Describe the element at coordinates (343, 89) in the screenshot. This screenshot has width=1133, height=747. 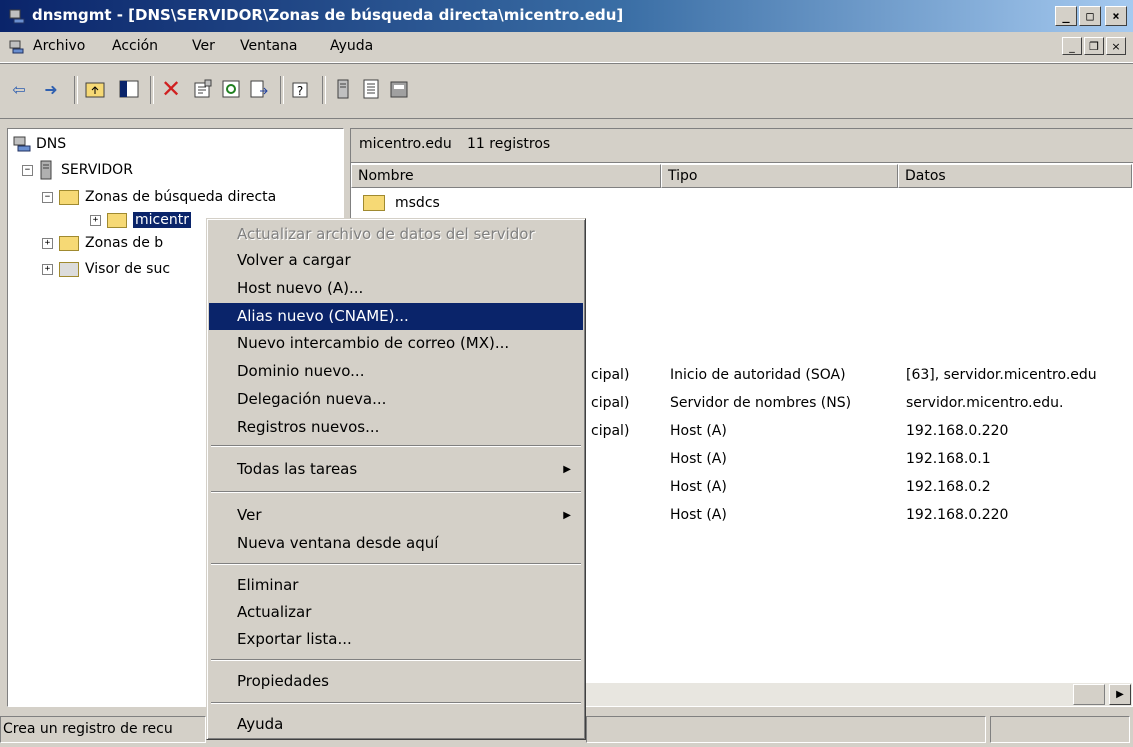
I see `server-icon` at that location.